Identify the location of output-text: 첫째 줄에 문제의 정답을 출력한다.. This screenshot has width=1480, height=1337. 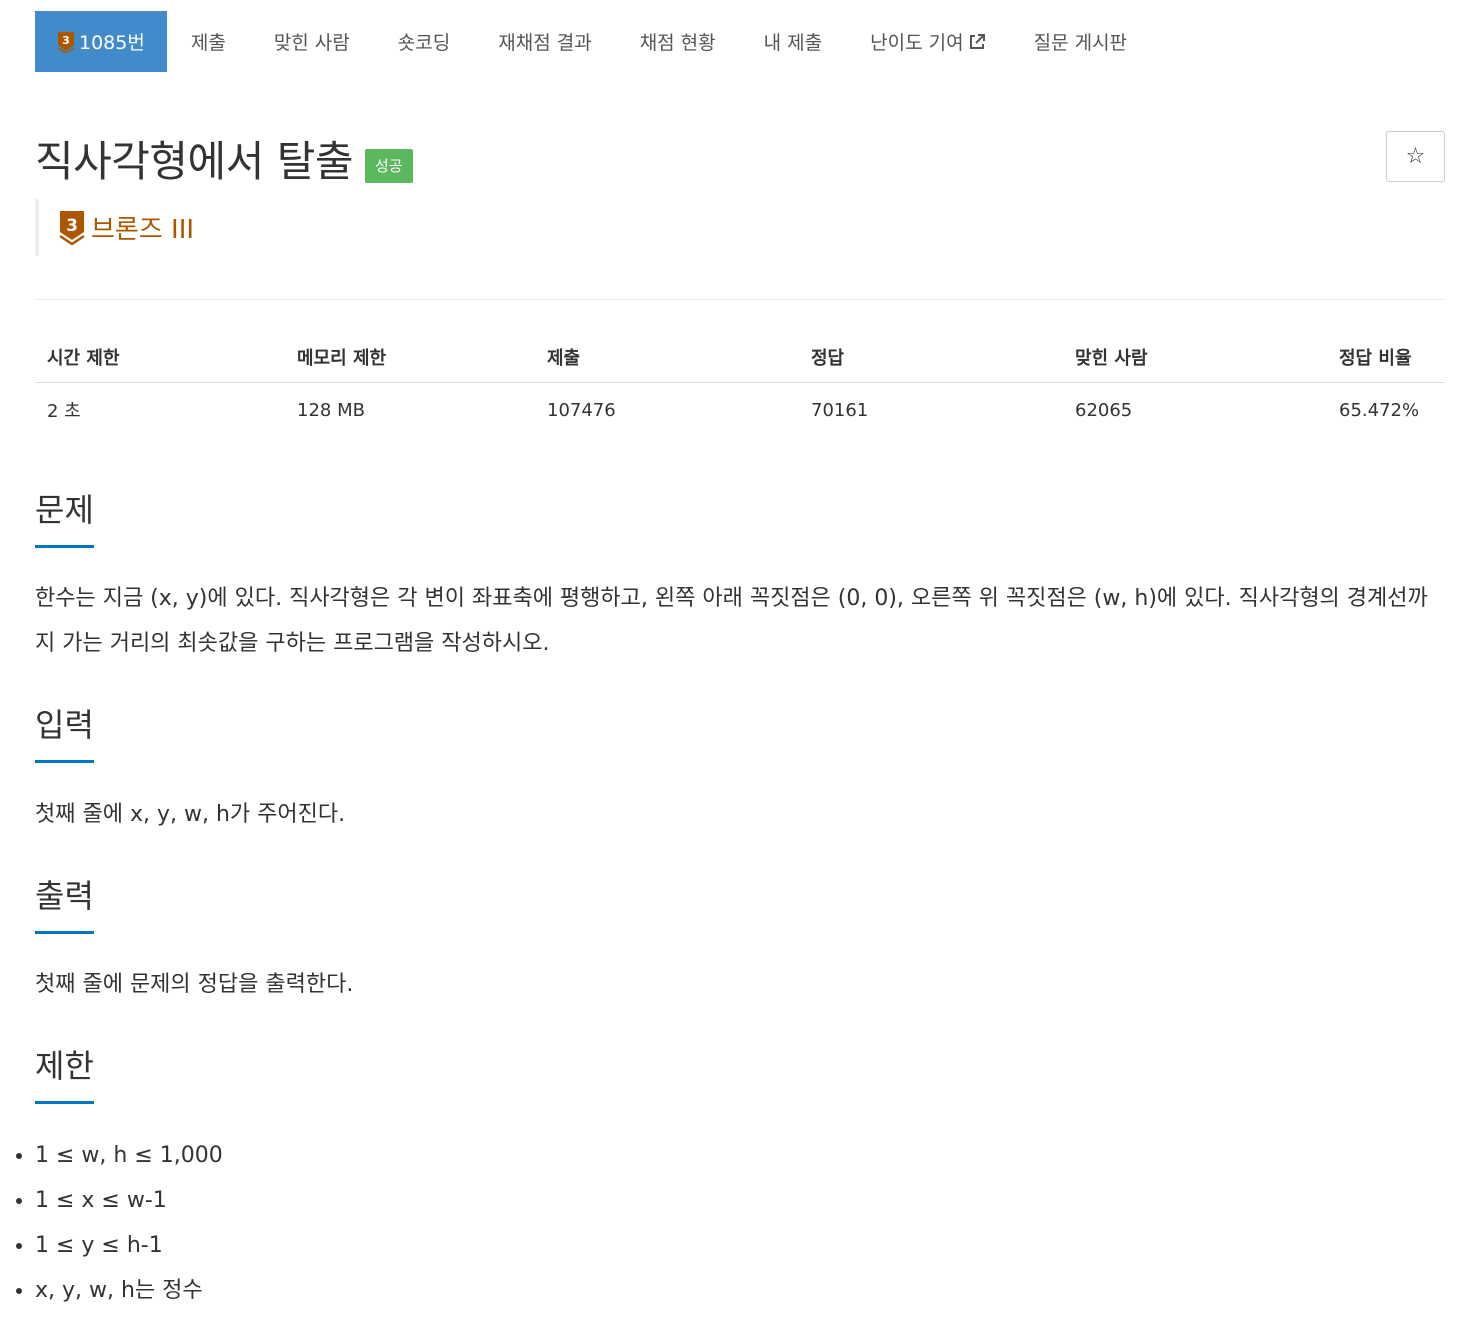
(194, 984).